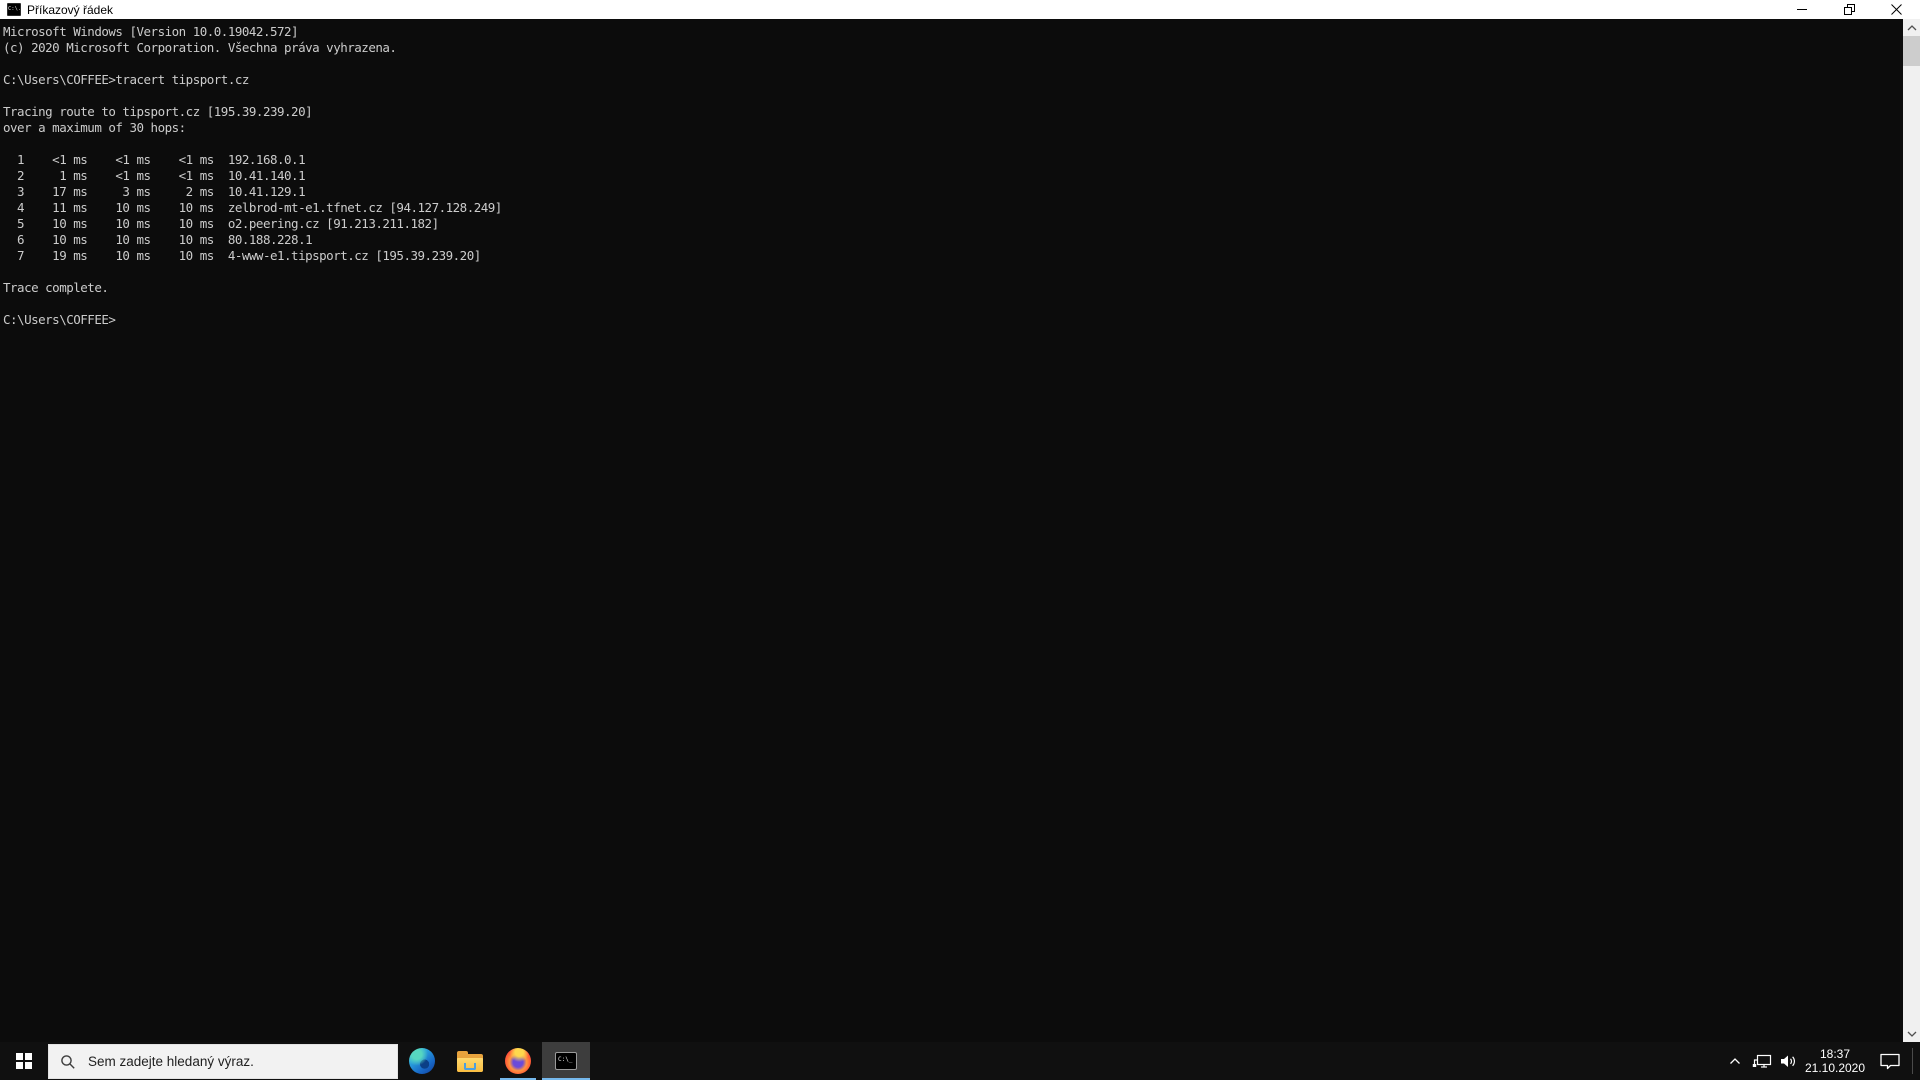  I want to click on ethernet-icon, so click(1762, 1061).